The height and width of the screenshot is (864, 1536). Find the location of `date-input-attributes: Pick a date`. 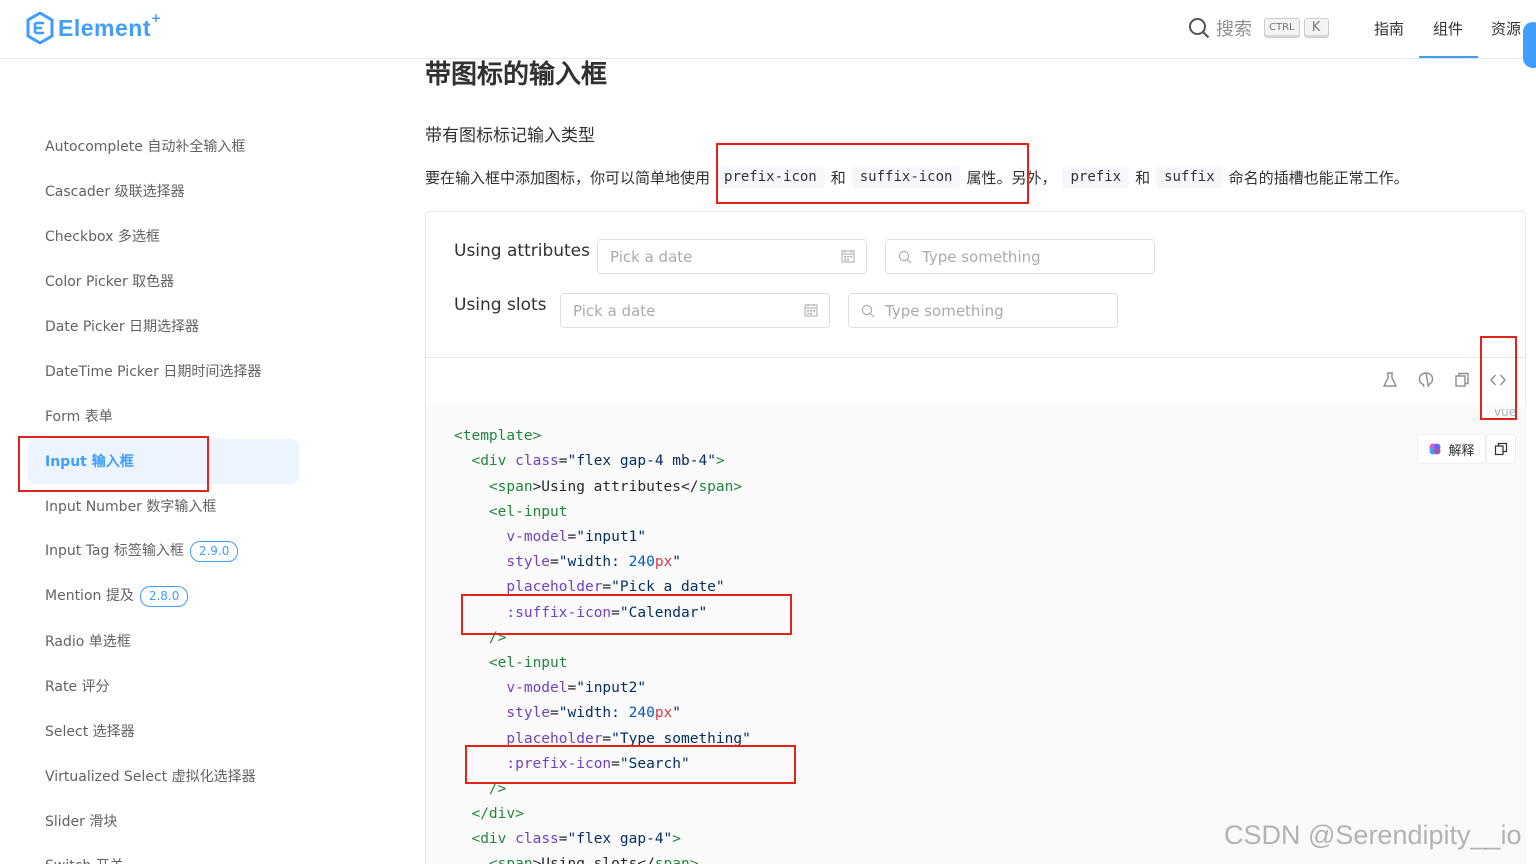

date-input-attributes: Pick a date is located at coordinates (732, 256).